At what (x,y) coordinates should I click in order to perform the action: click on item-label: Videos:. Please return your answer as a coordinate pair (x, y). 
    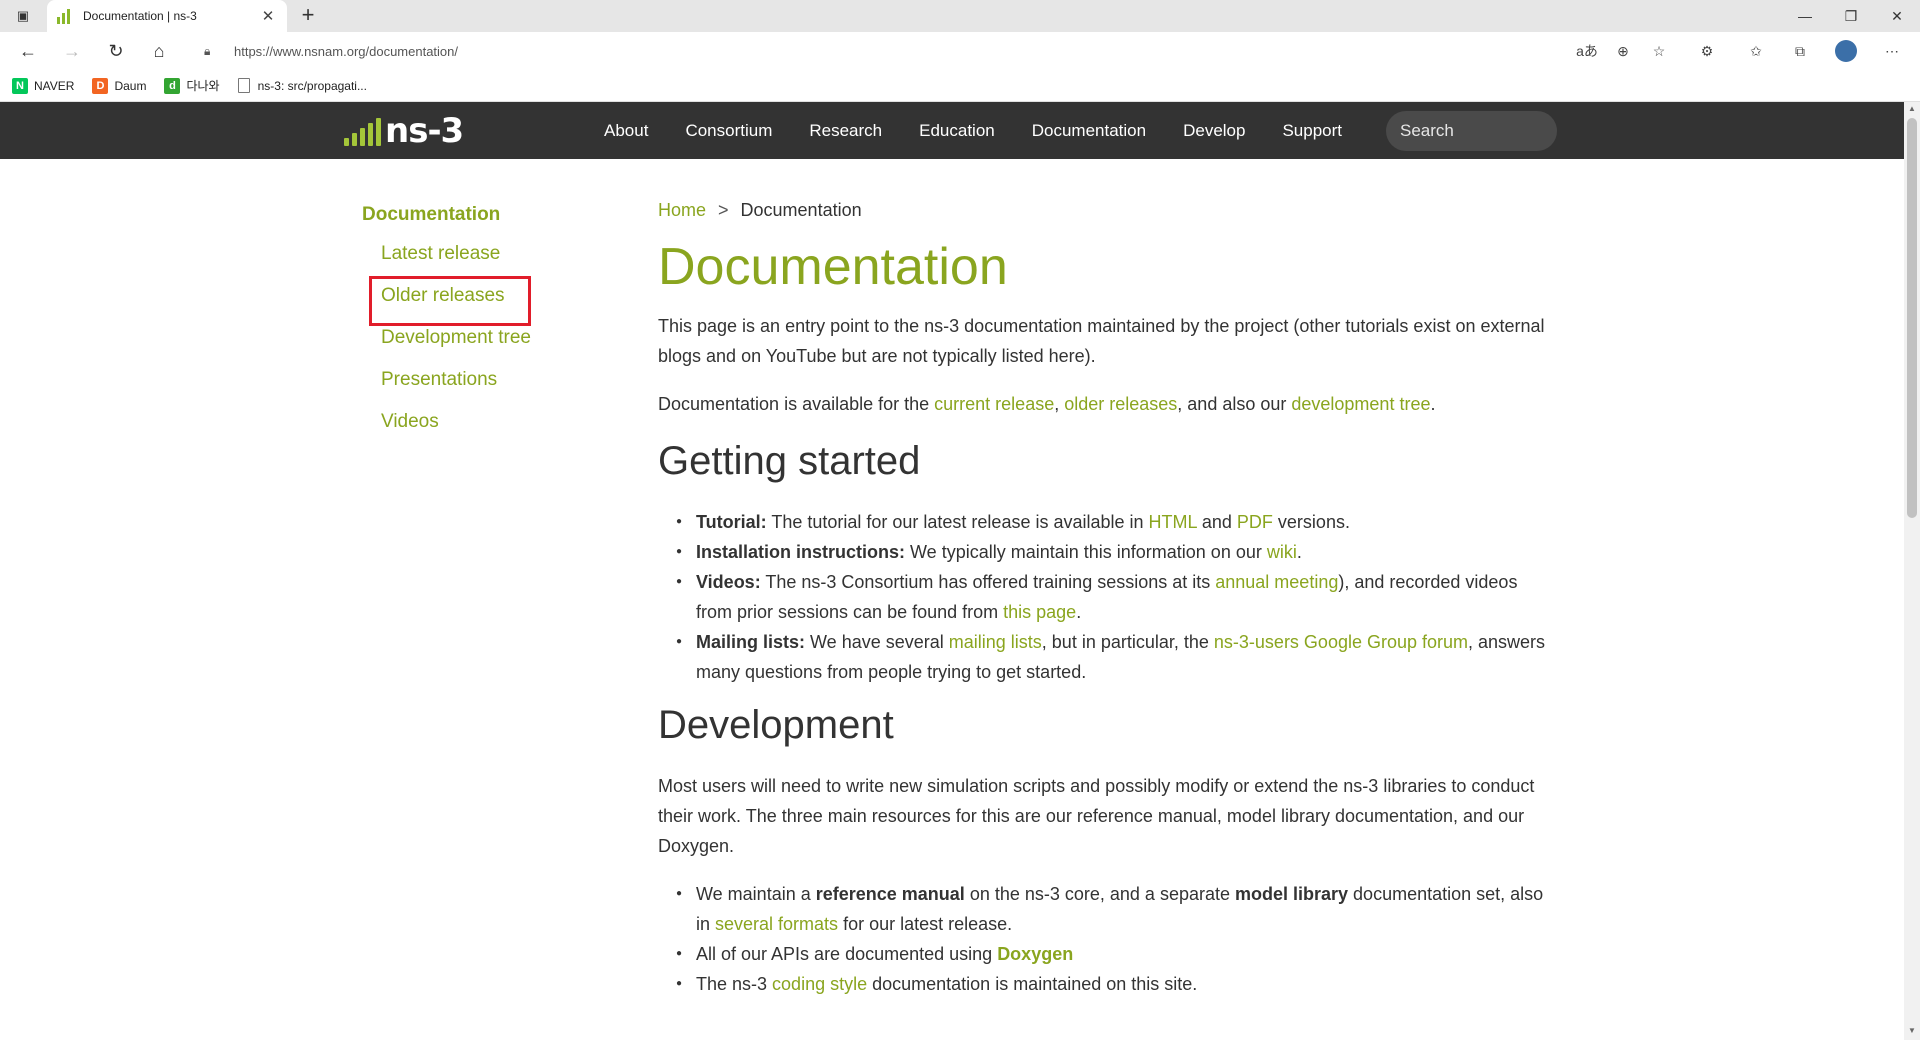
    Looking at the image, I should click on (728, 582).